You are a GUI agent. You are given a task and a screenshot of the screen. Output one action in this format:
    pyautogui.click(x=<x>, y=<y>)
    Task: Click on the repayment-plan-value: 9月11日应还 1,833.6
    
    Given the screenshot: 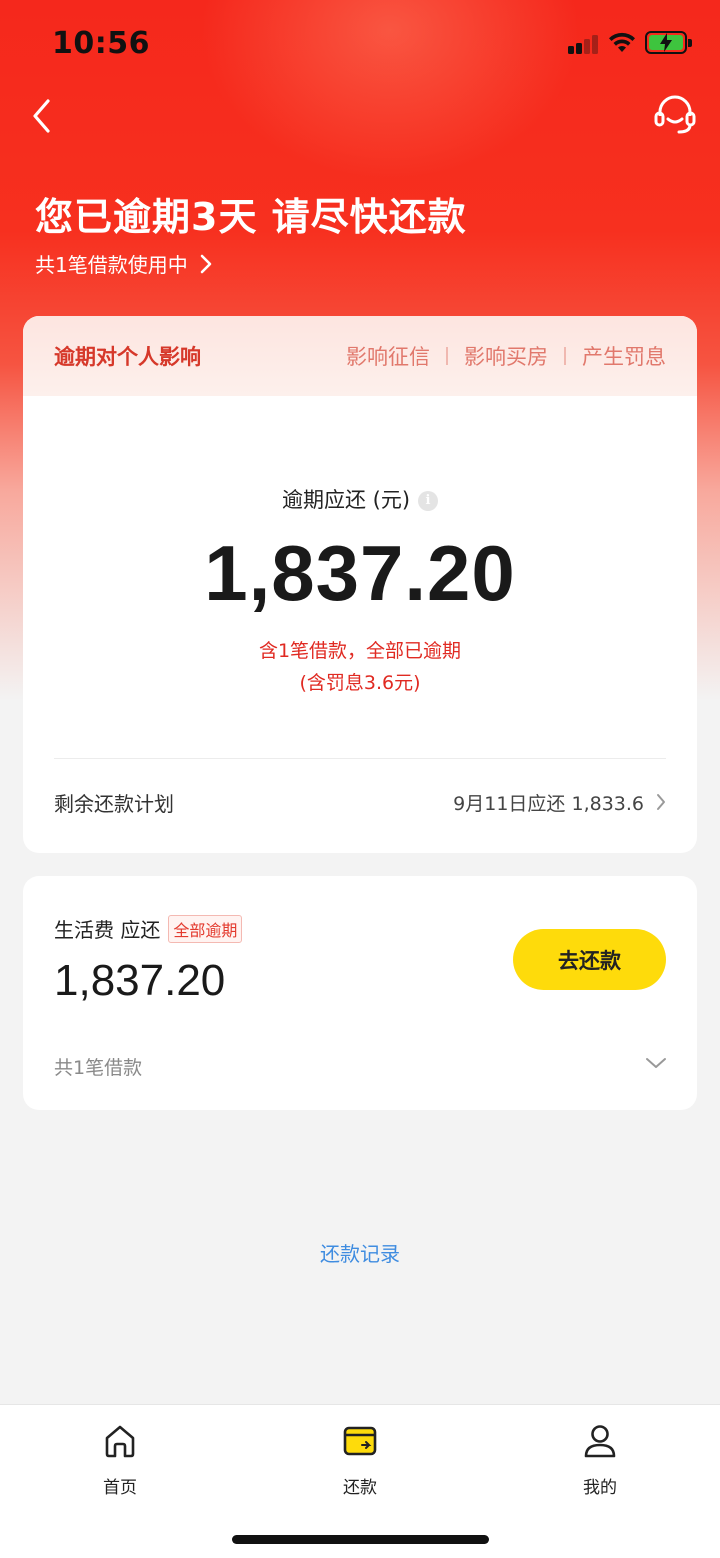 What is the action you would take?
    pyautogui.click(x=548, y=803)
    